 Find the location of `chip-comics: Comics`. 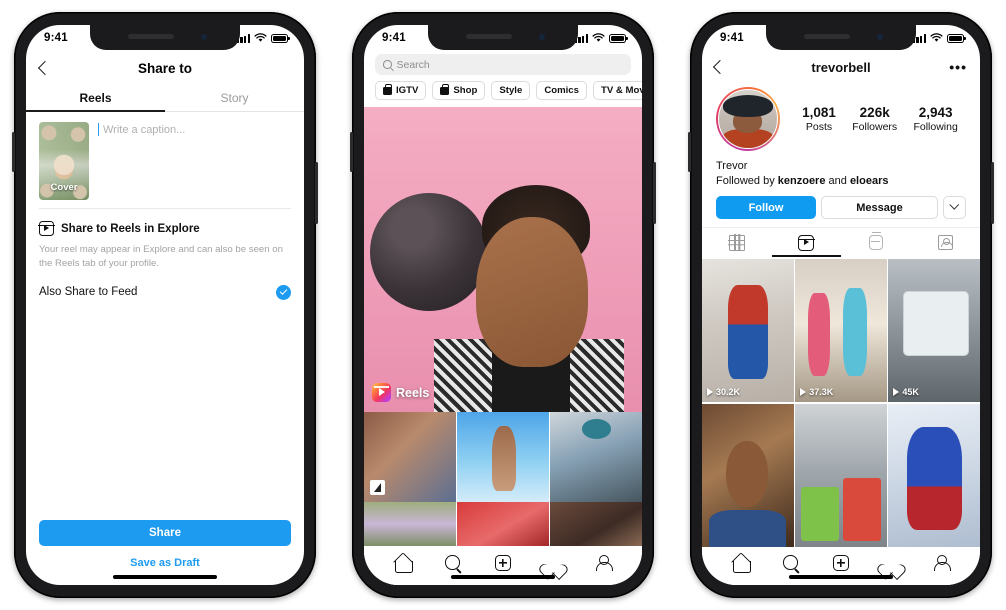

chip-comics: Comics is located at coordinates (561, 90).